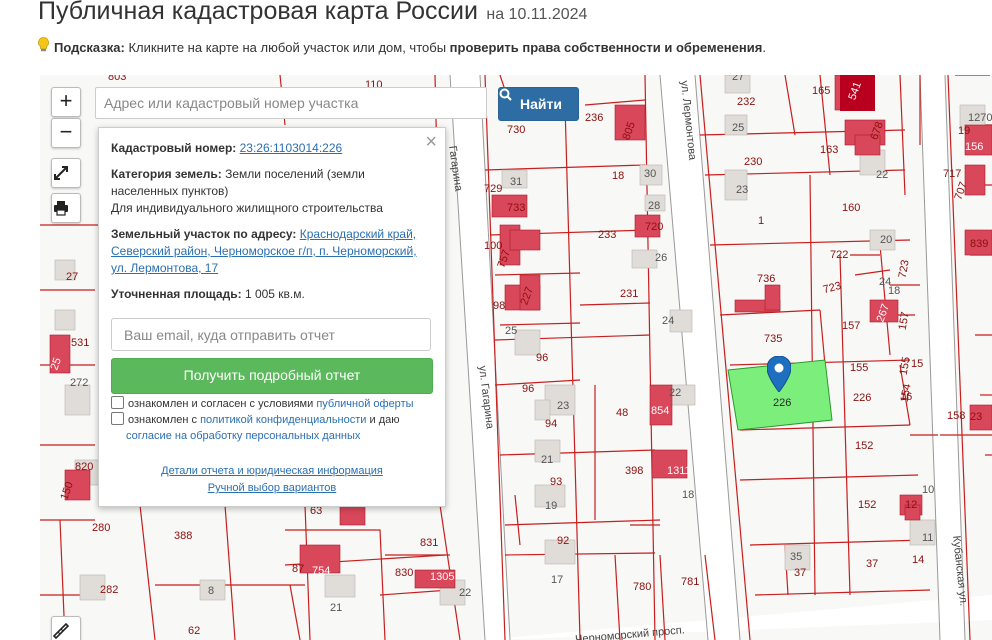 Image resolution: width=992 pixels, height=640 pixels. Describe the element at coordinates (166, 174) in the screenshot. I see `land-category-label: Категория земель:` at that location.